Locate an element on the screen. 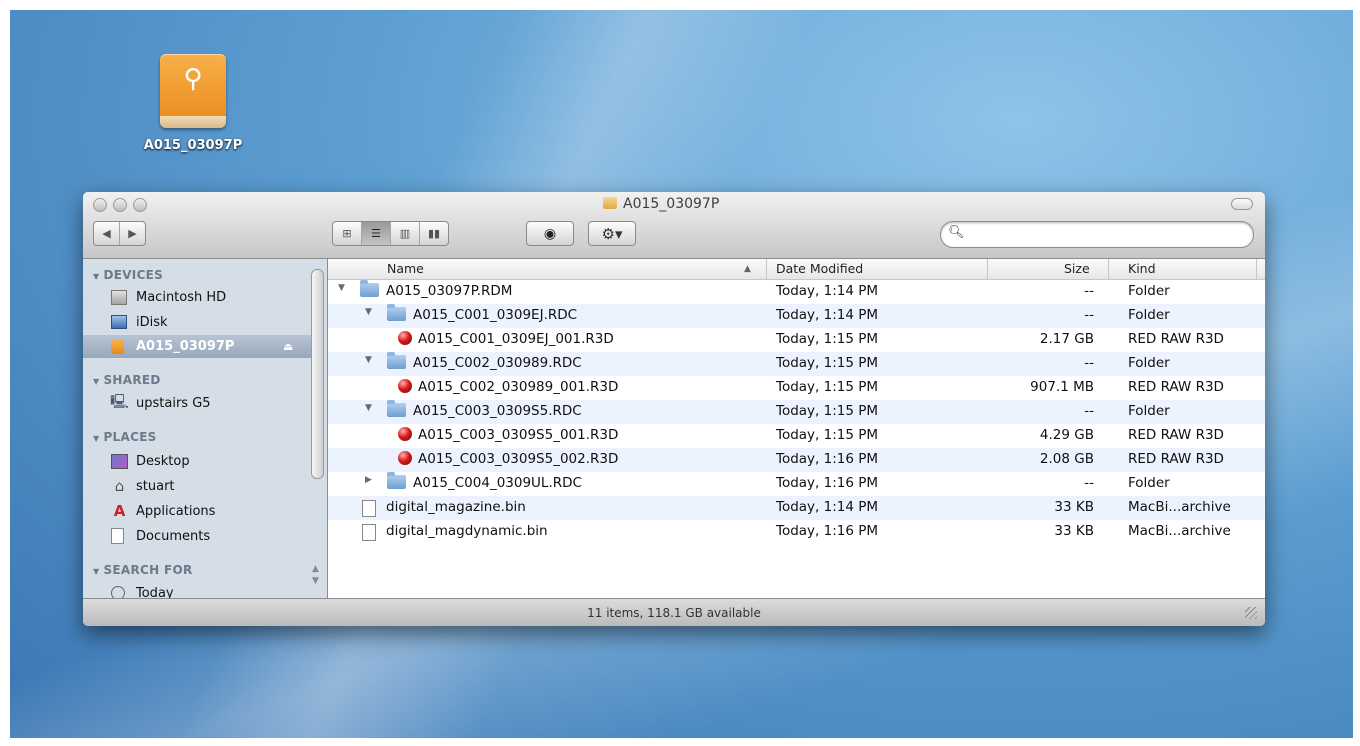 The width and height of the screenshot is (1360, 746). documents-icon is located at coordinates (117, 536).